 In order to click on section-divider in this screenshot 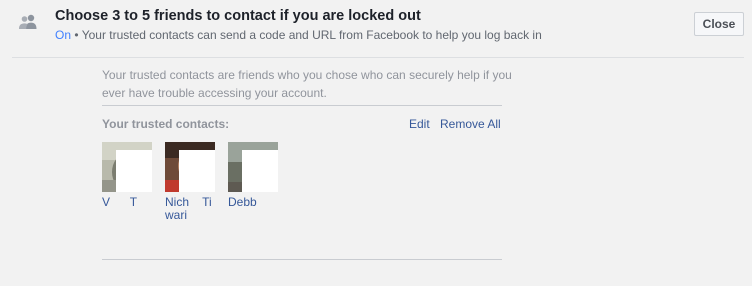, I will do `click(302, 105)`.